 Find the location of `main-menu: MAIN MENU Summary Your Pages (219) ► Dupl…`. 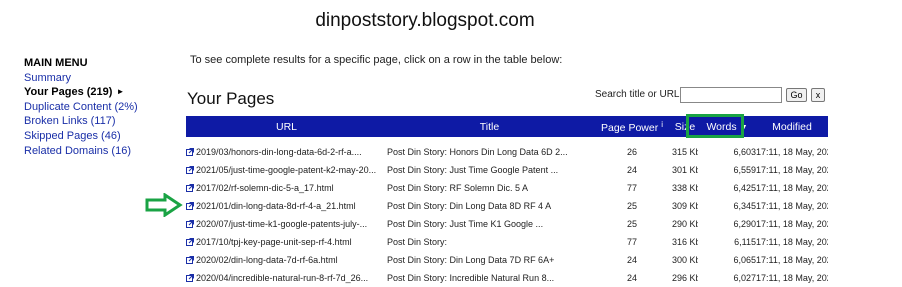

main-menu: MAIN MENU Summary Your Pages (219) ► Dupl… is located at coordinates (81, 107).